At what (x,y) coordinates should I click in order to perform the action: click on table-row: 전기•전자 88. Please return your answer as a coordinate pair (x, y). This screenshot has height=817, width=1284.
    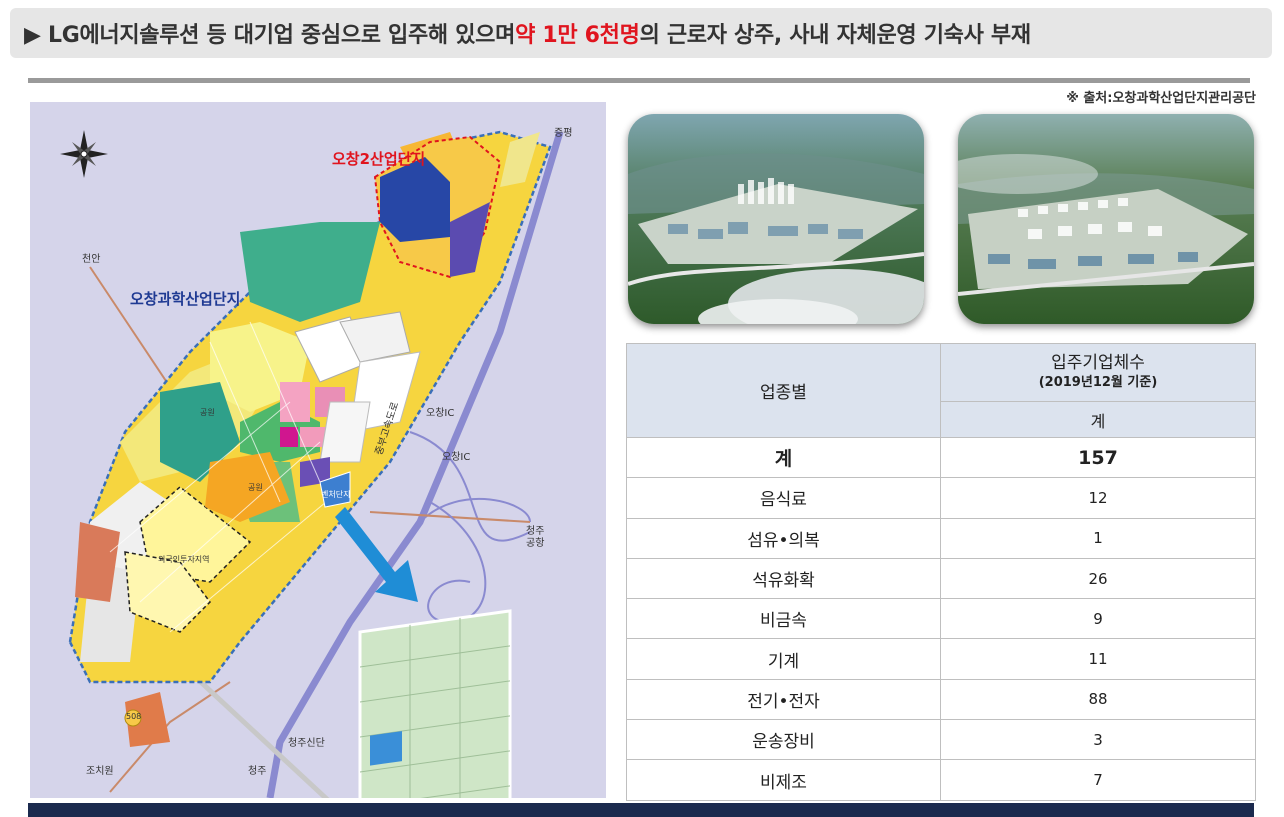
    Looking at the image, I should click on (941, 699).